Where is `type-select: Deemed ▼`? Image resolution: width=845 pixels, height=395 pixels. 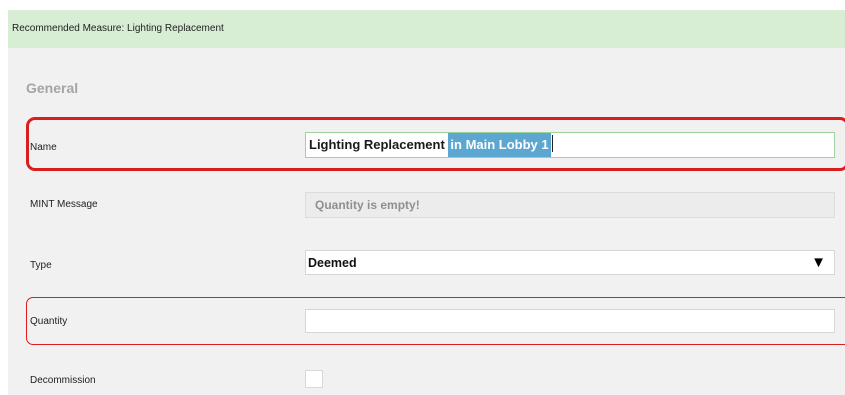
type-select: Deemed ▼ is located at coordinates (570, 262).